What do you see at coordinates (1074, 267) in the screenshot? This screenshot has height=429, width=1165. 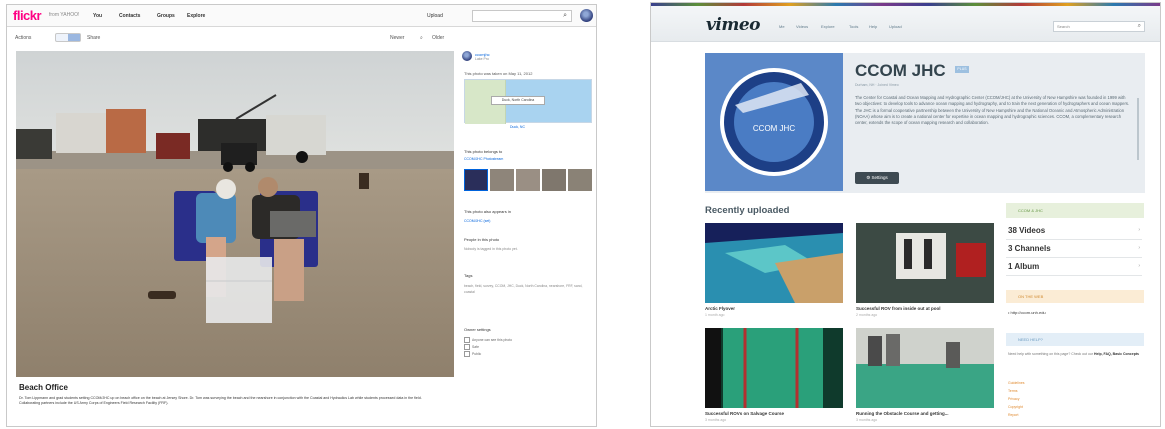 I see `stat-albums: 1 Album ›` at bounding box center [1074, 267].